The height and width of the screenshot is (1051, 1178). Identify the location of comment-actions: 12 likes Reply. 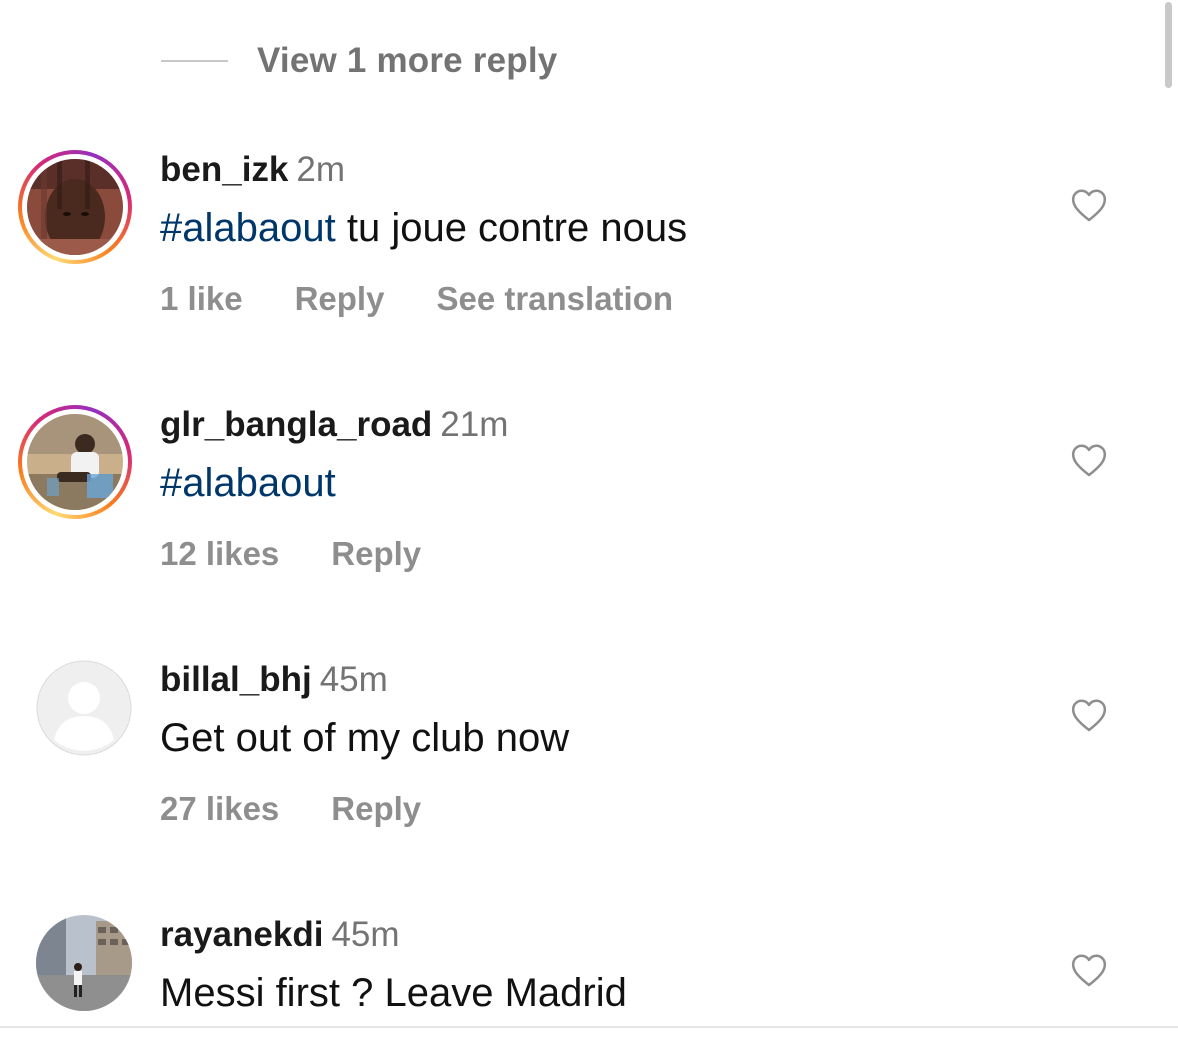
(334, 554).